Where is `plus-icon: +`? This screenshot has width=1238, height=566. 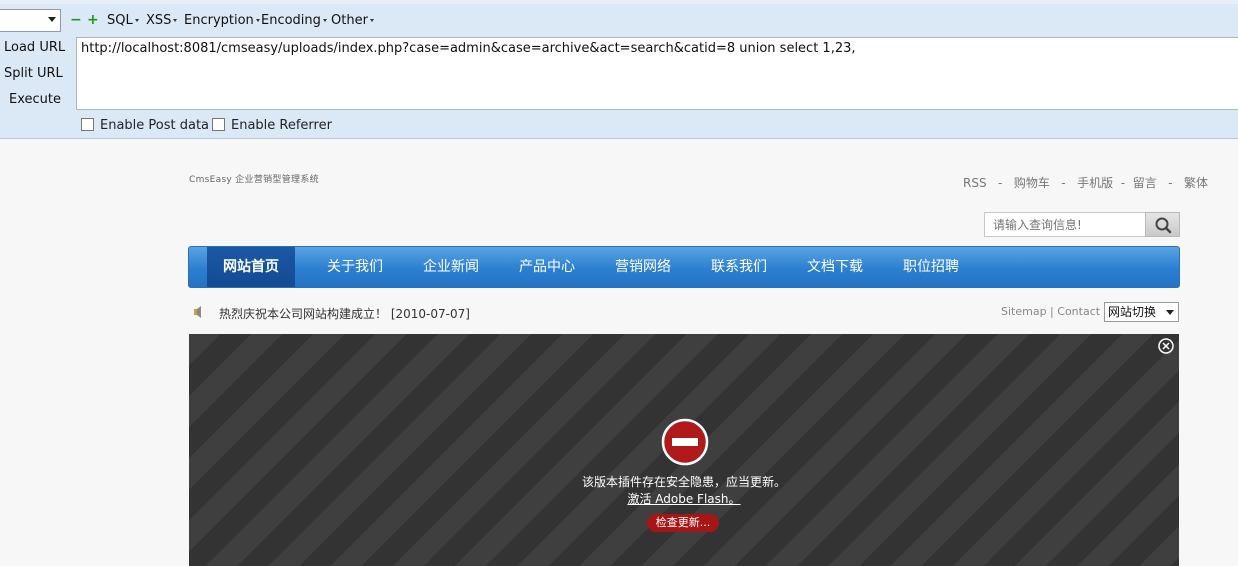
plus-icon: + is located at coordinates (93, 20).